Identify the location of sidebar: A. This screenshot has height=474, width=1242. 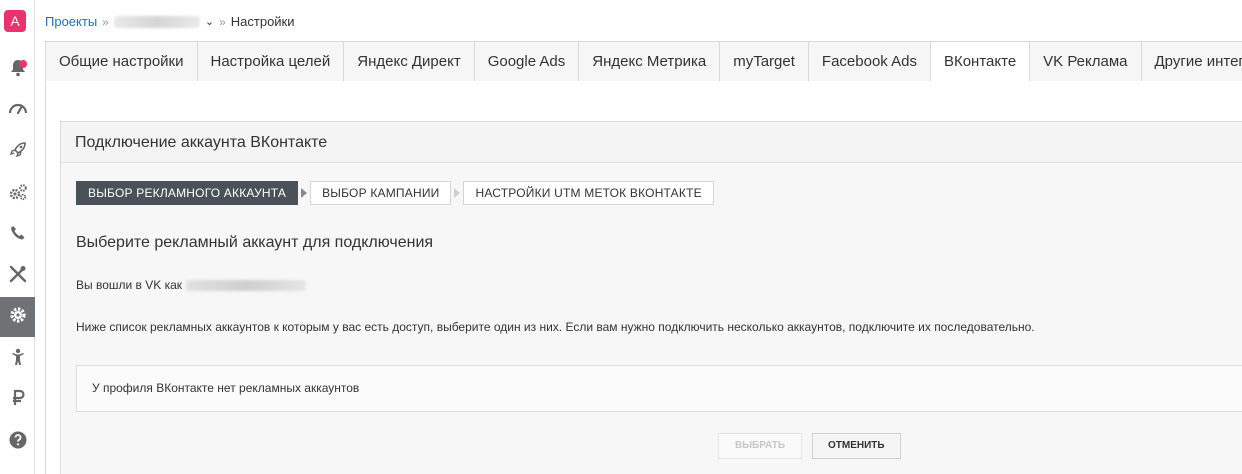
(17, 237).